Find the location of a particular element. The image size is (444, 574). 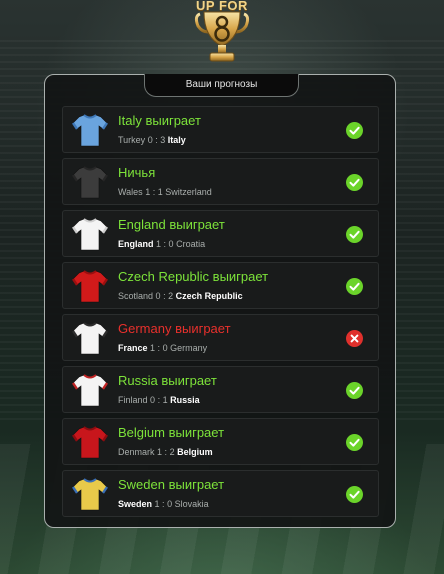

away-team: Czech Republic is located at coordinates (209, 296).